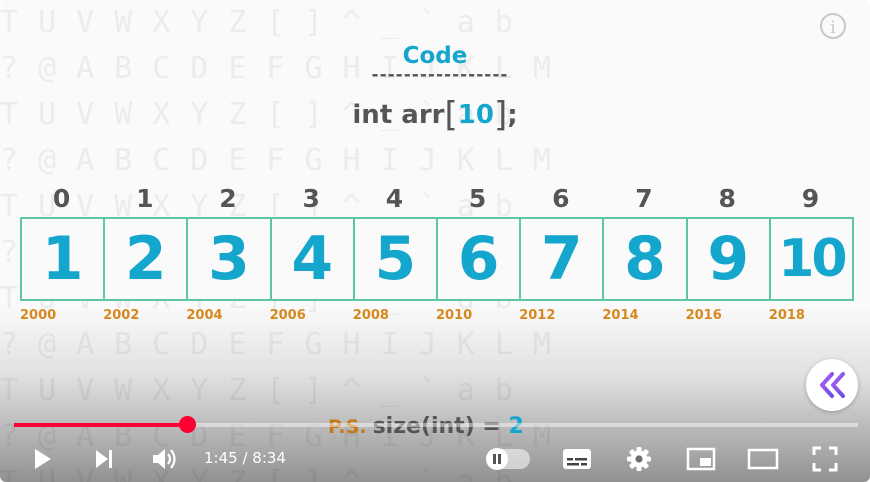 The height and width of the screenshot is (482, 870). I want to click on pause-icon, so click(497, 459).